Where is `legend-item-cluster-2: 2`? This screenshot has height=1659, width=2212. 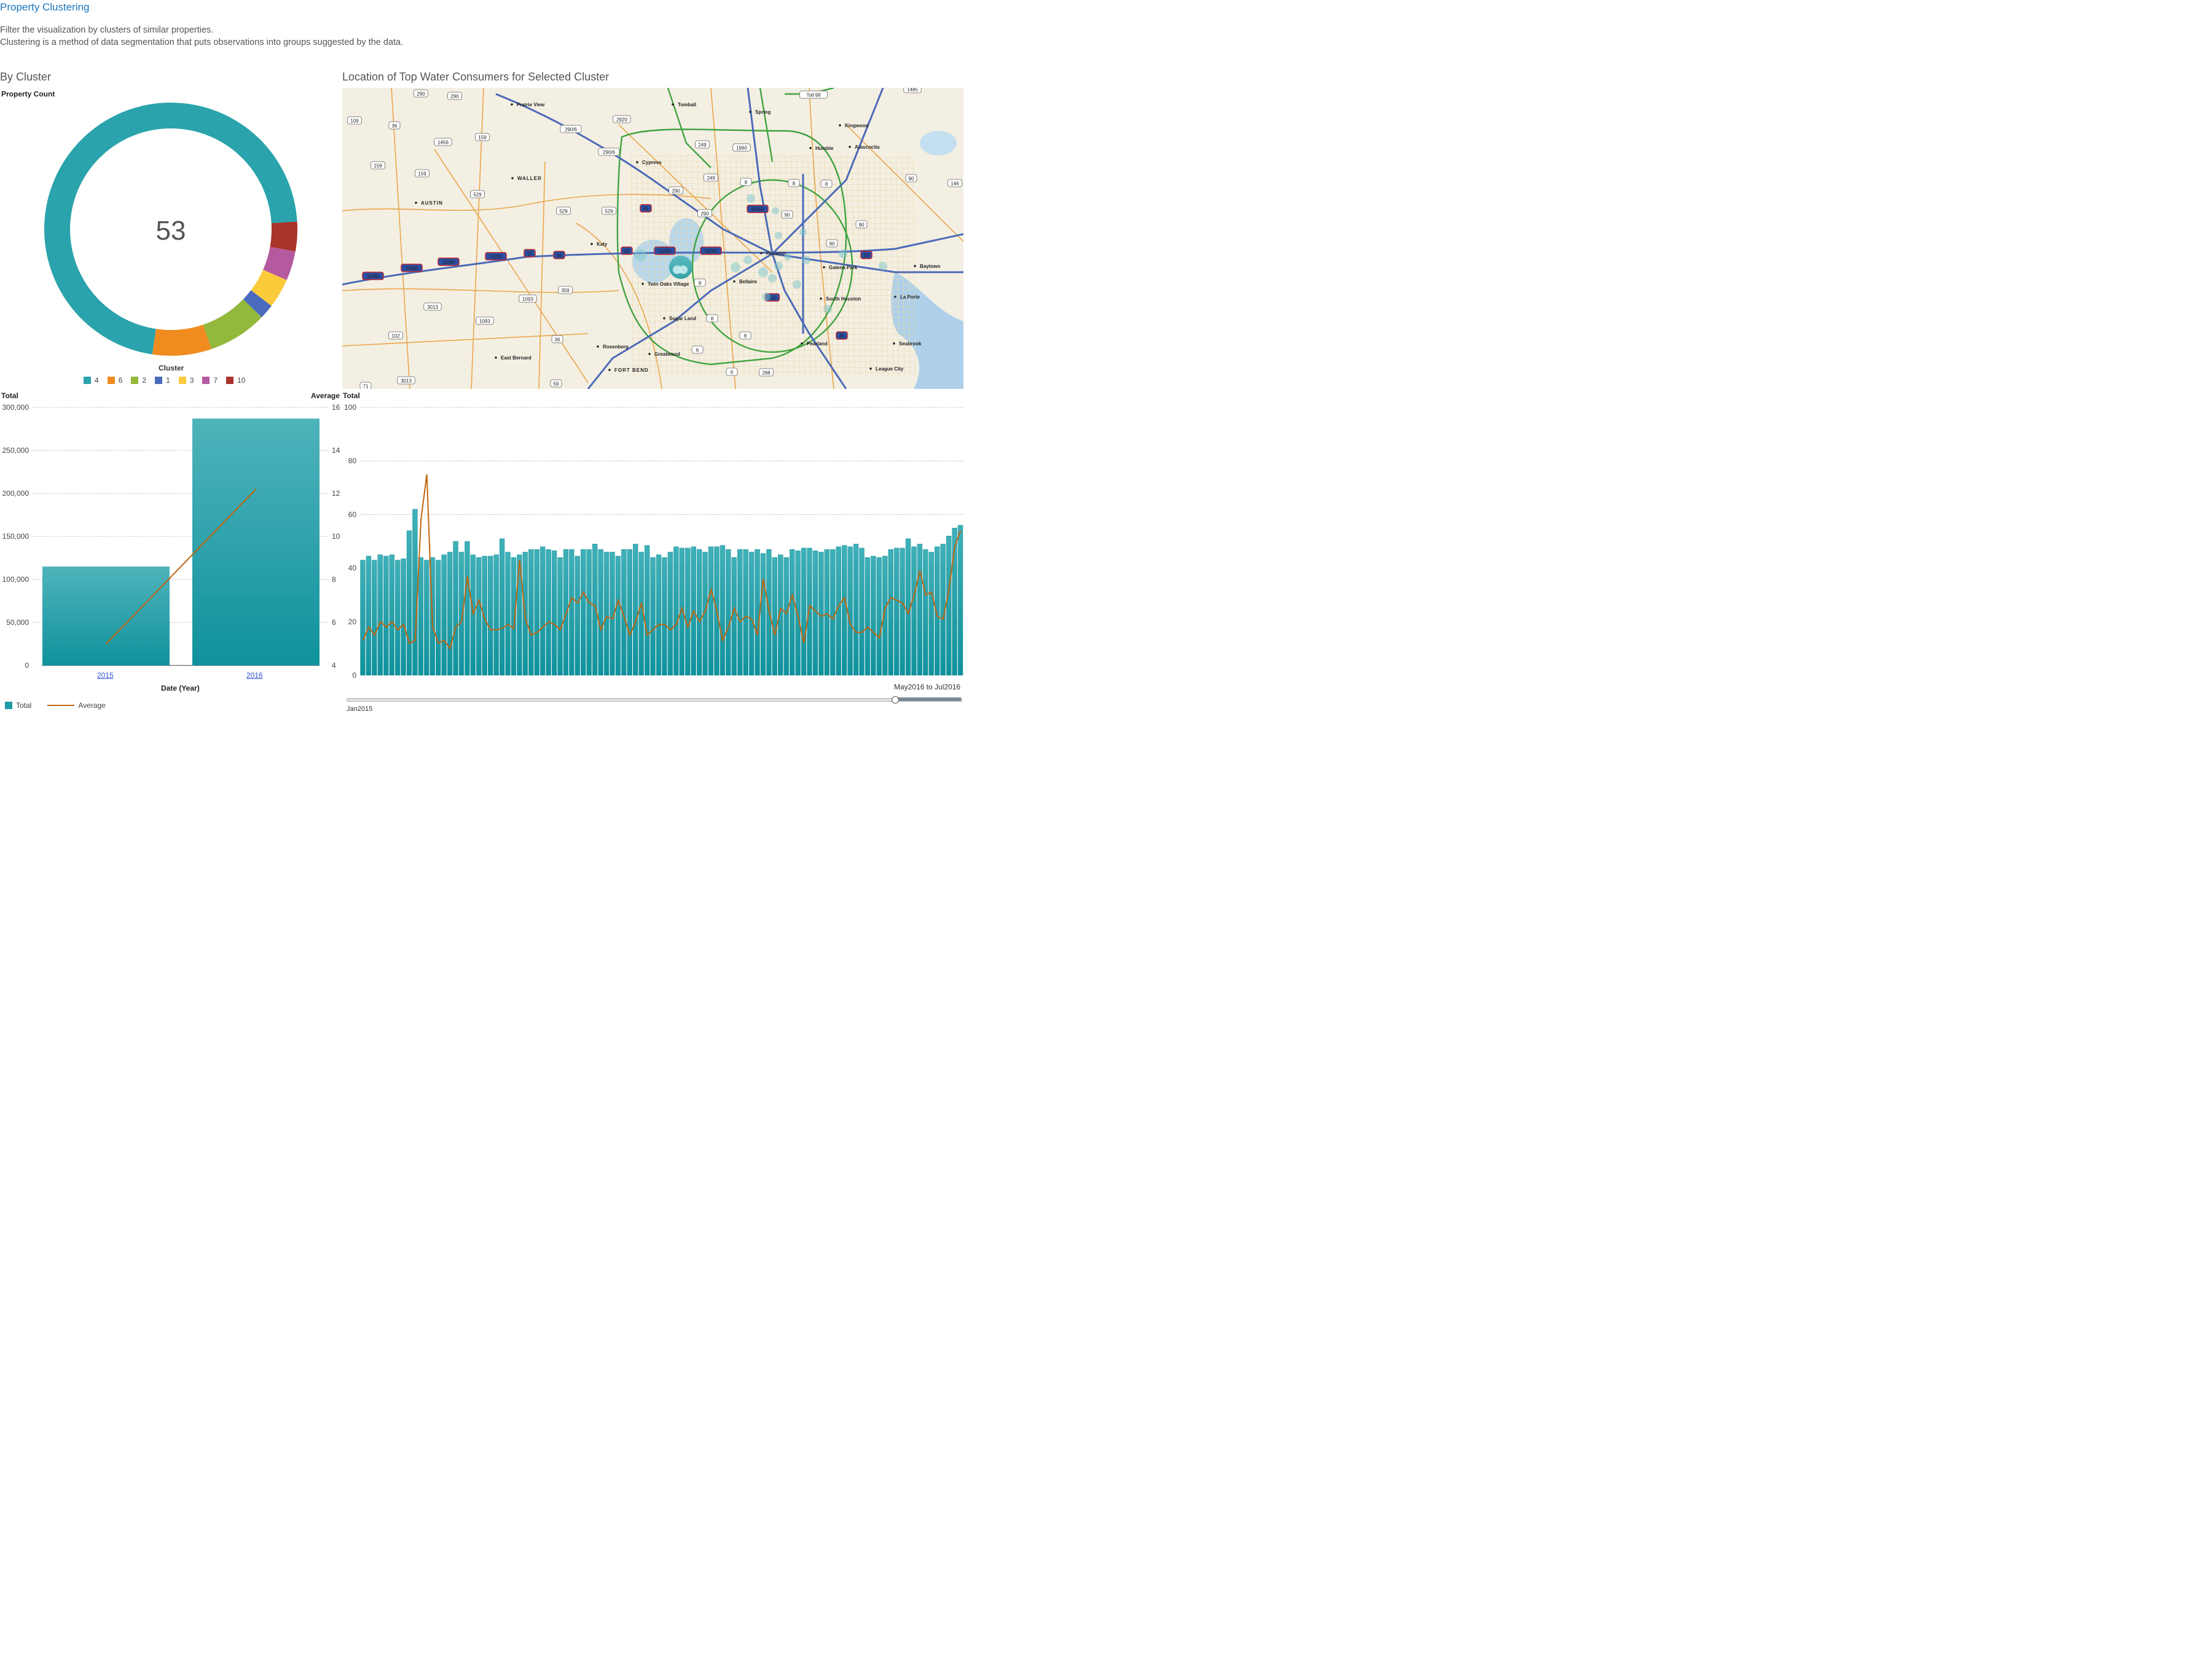
legend-item-cluster-2: 2 is located at coordinates (138, 380).